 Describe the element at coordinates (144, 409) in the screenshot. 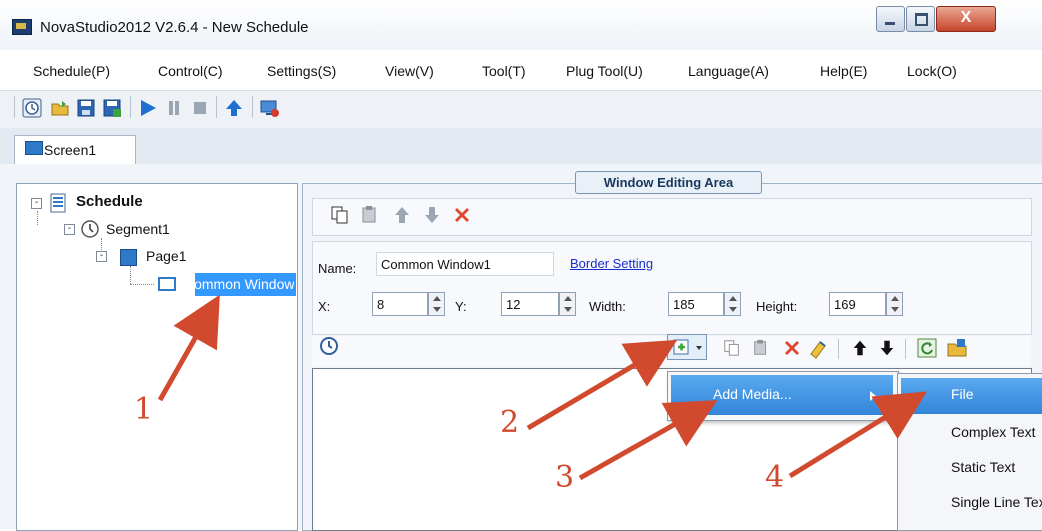

I see `annotation-number-1: 1` at that location.